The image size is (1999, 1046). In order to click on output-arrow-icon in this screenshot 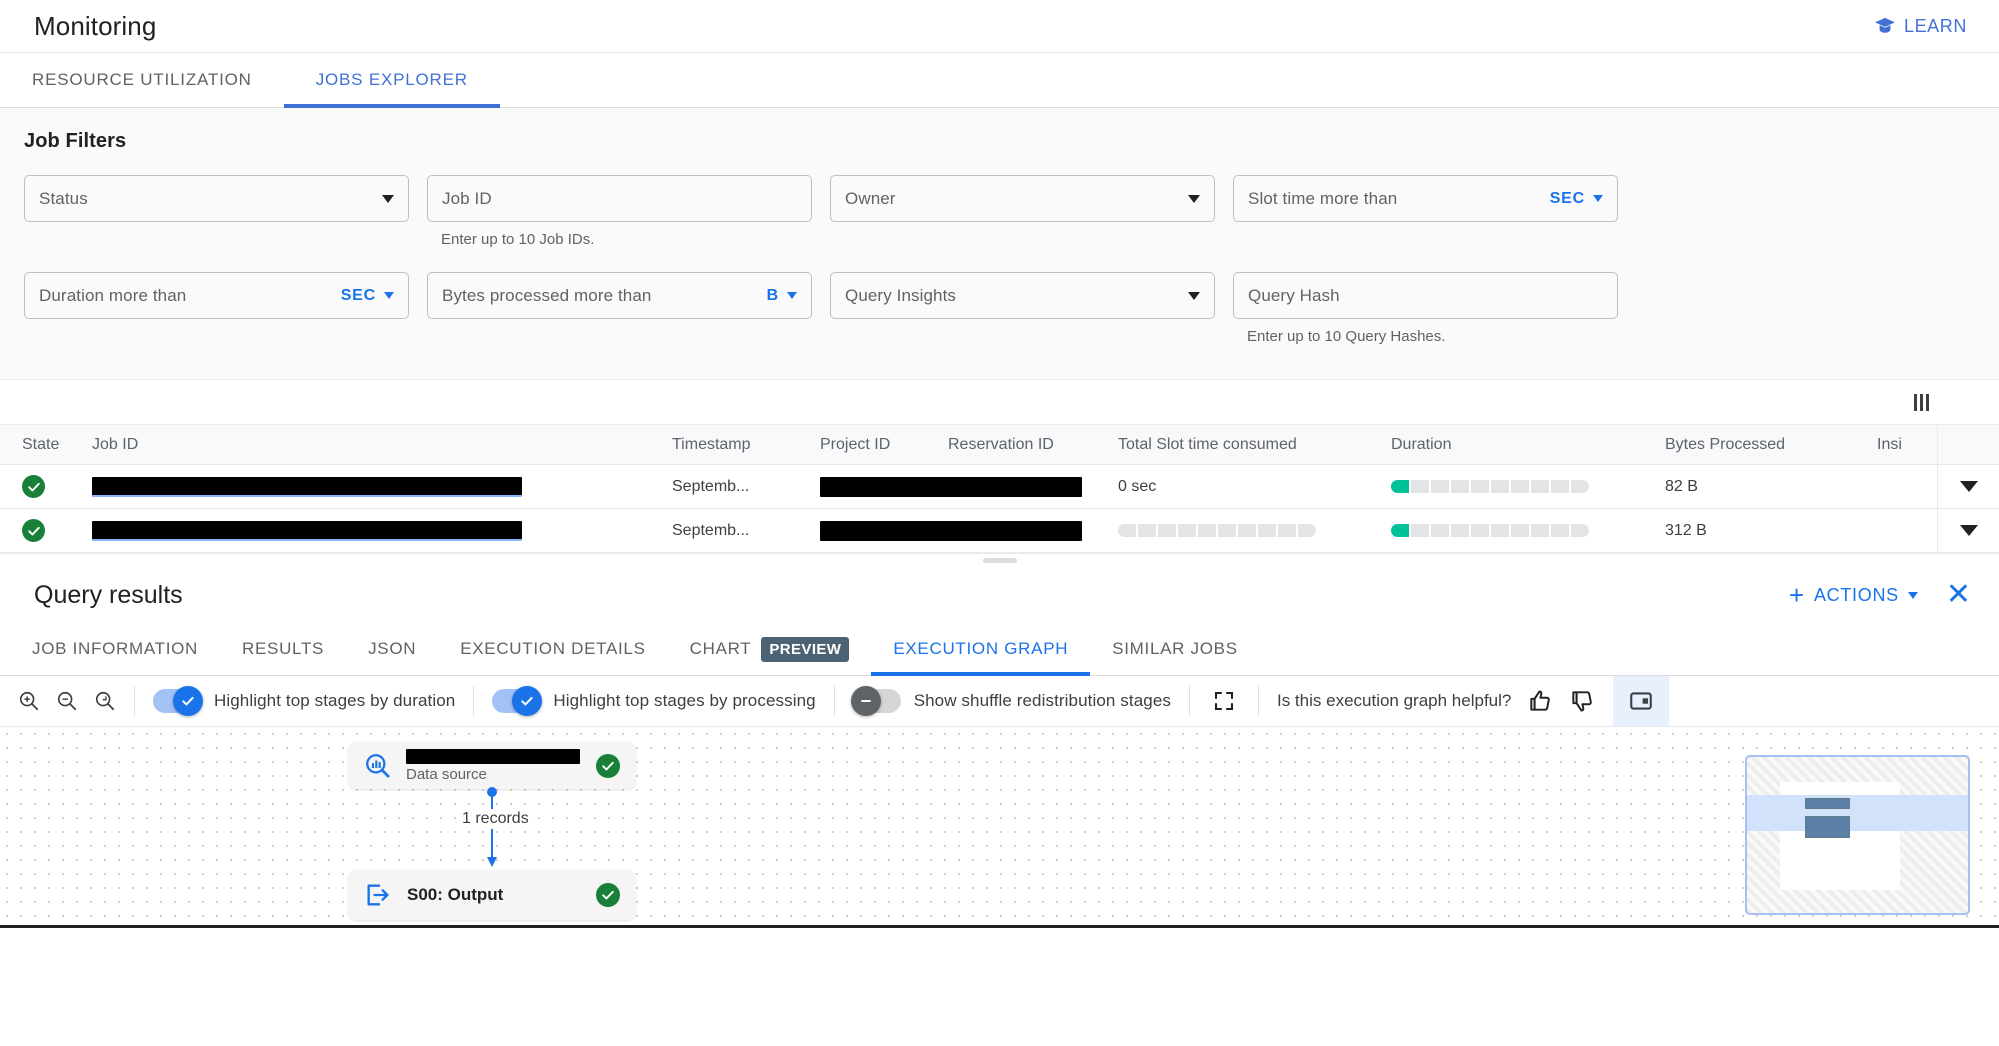, I will do `click(378, 895)`.